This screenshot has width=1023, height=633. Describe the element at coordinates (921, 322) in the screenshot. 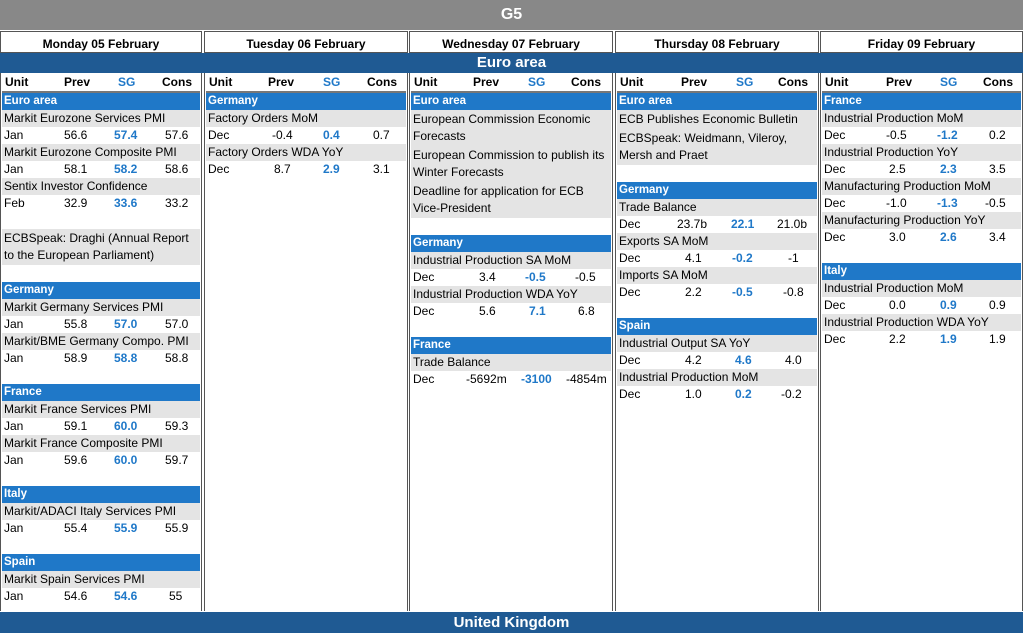

I see `indicator-name: Industrial Production WDA YoY` at that location.